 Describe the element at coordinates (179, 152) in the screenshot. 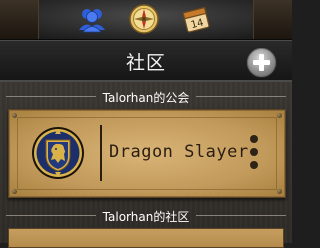

I see `guild-name: Dragon Slayer` at that location.